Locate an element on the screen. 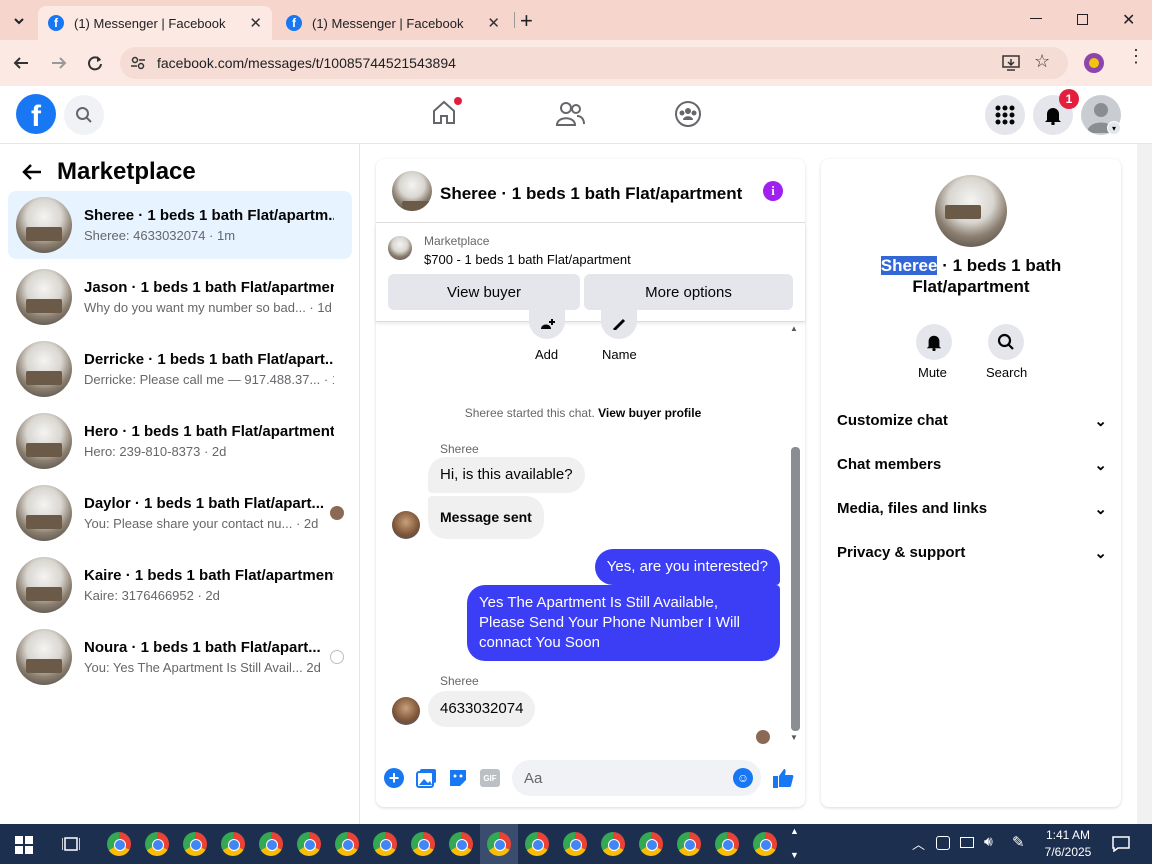 Image resolution: width=1152 pixels, height=864 pixels. profile-icon is located at coordinates (1094, 63).